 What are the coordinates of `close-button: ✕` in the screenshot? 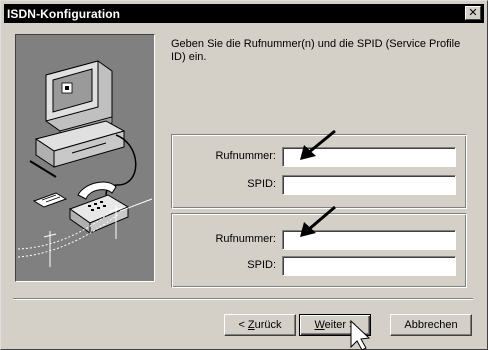 It's located at (473, 13).